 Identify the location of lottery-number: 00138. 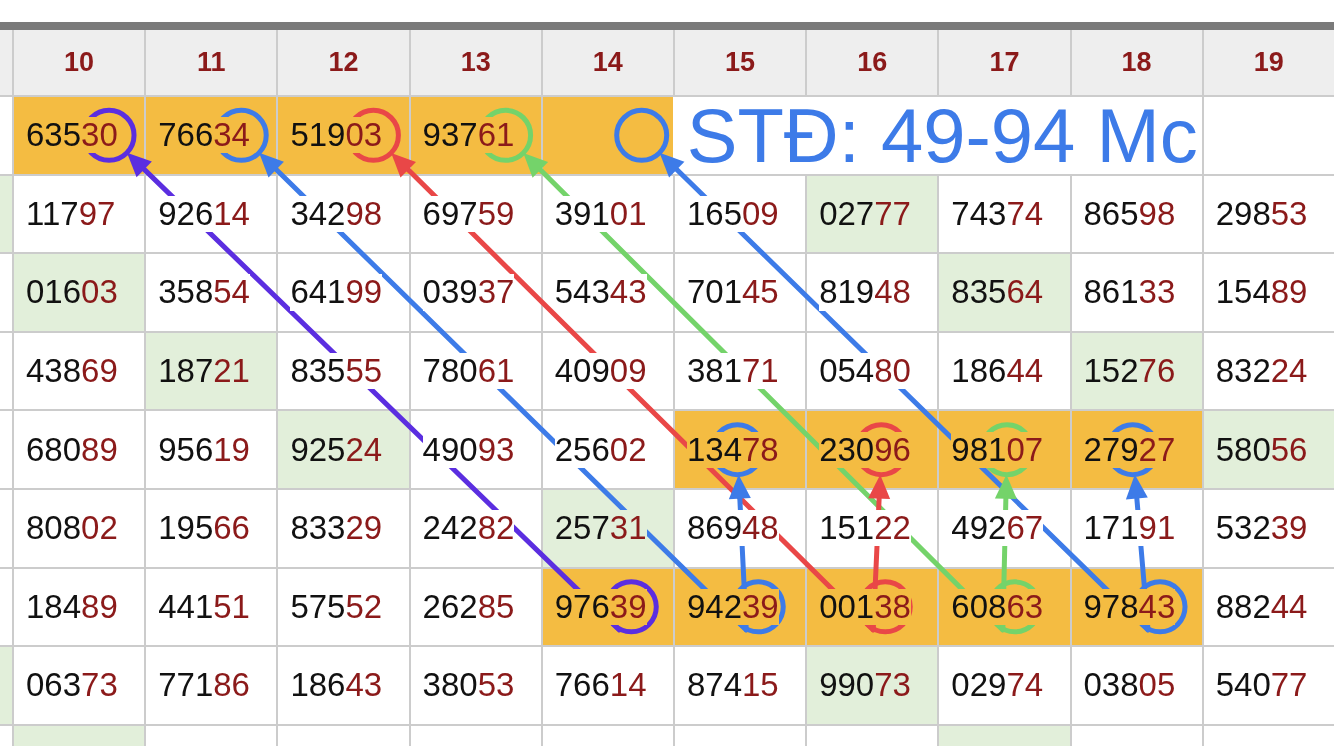
(865, 606).